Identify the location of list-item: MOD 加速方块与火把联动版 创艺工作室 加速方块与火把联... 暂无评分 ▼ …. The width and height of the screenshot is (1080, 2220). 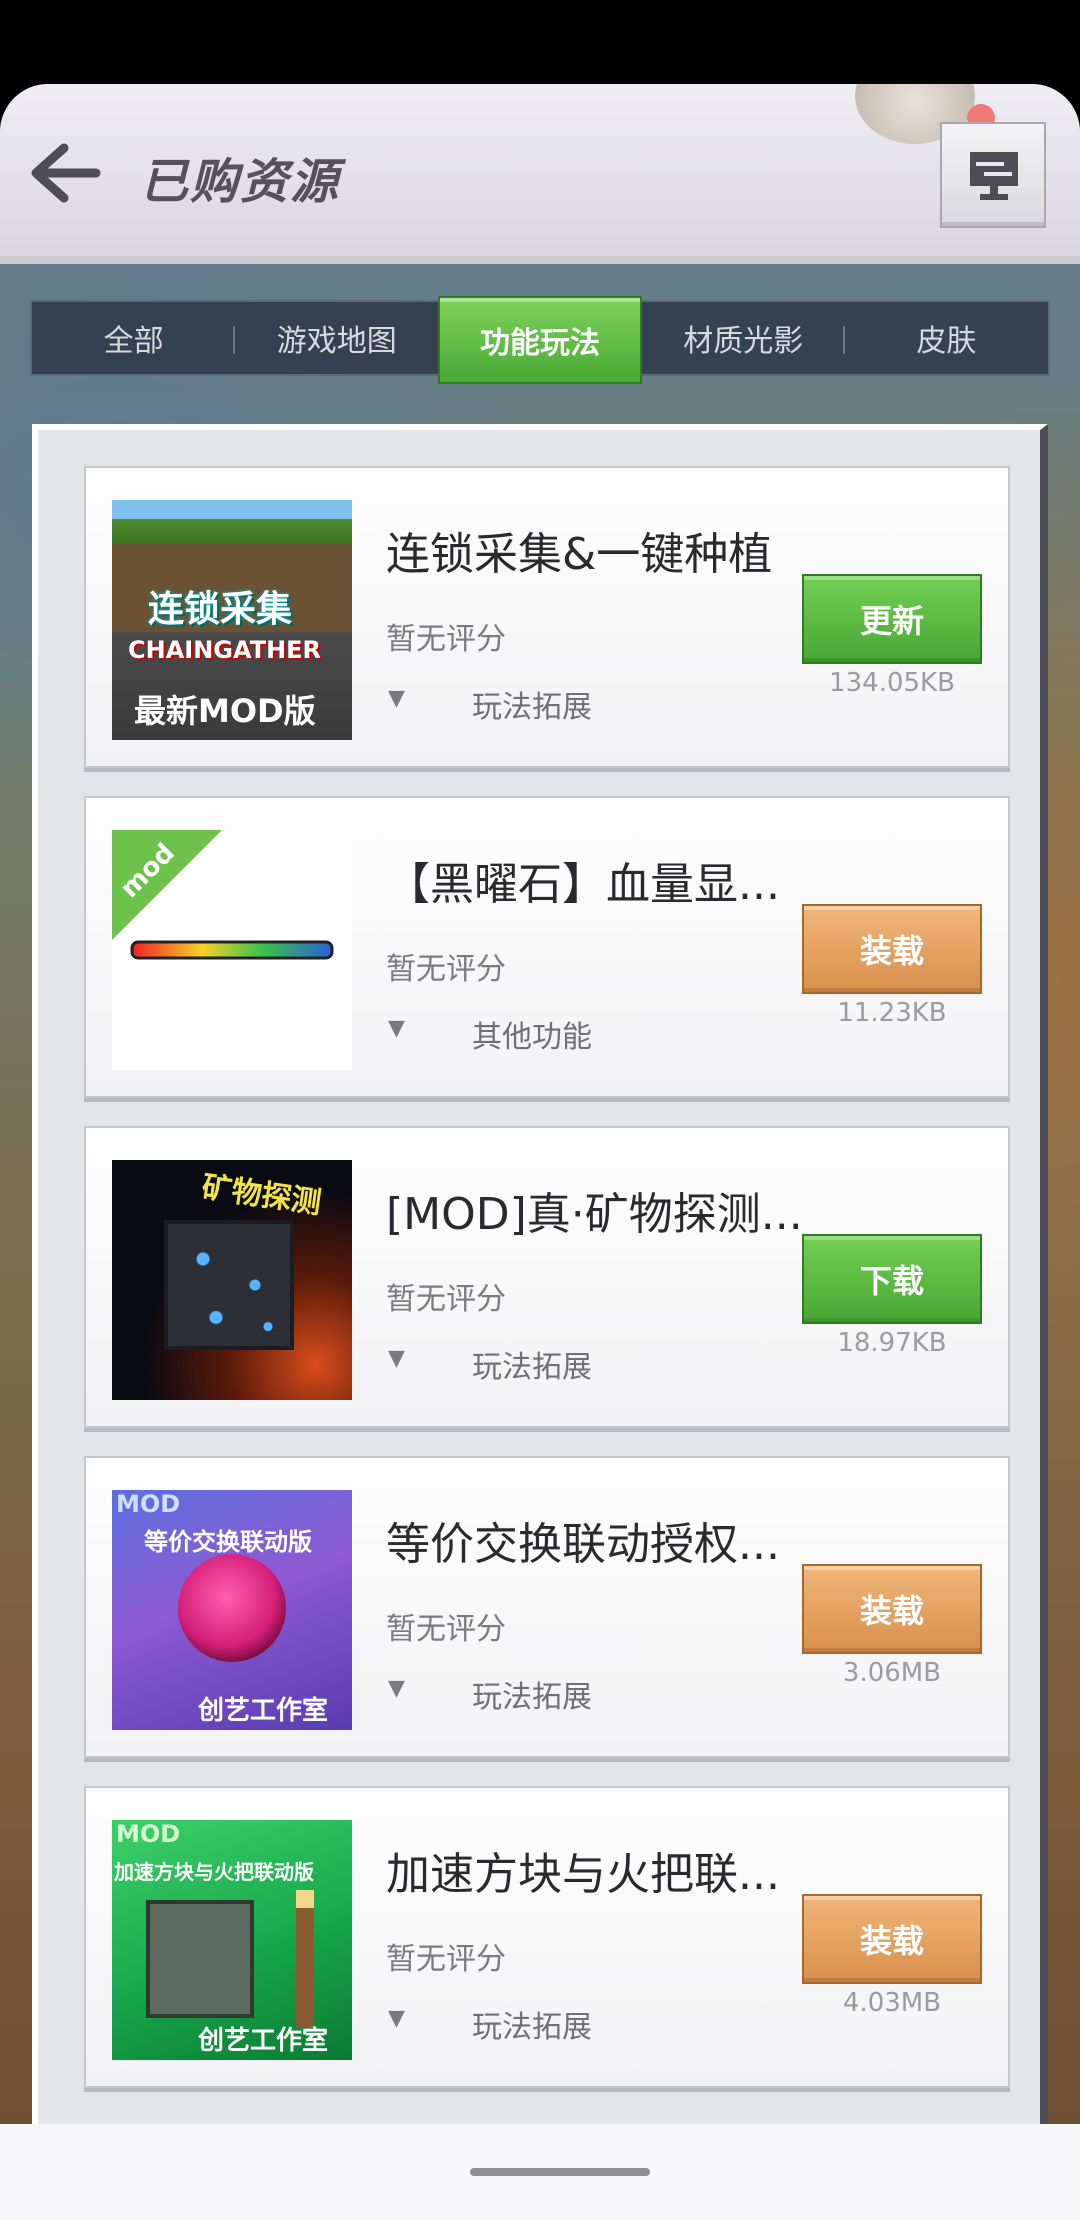
(547, 1937).